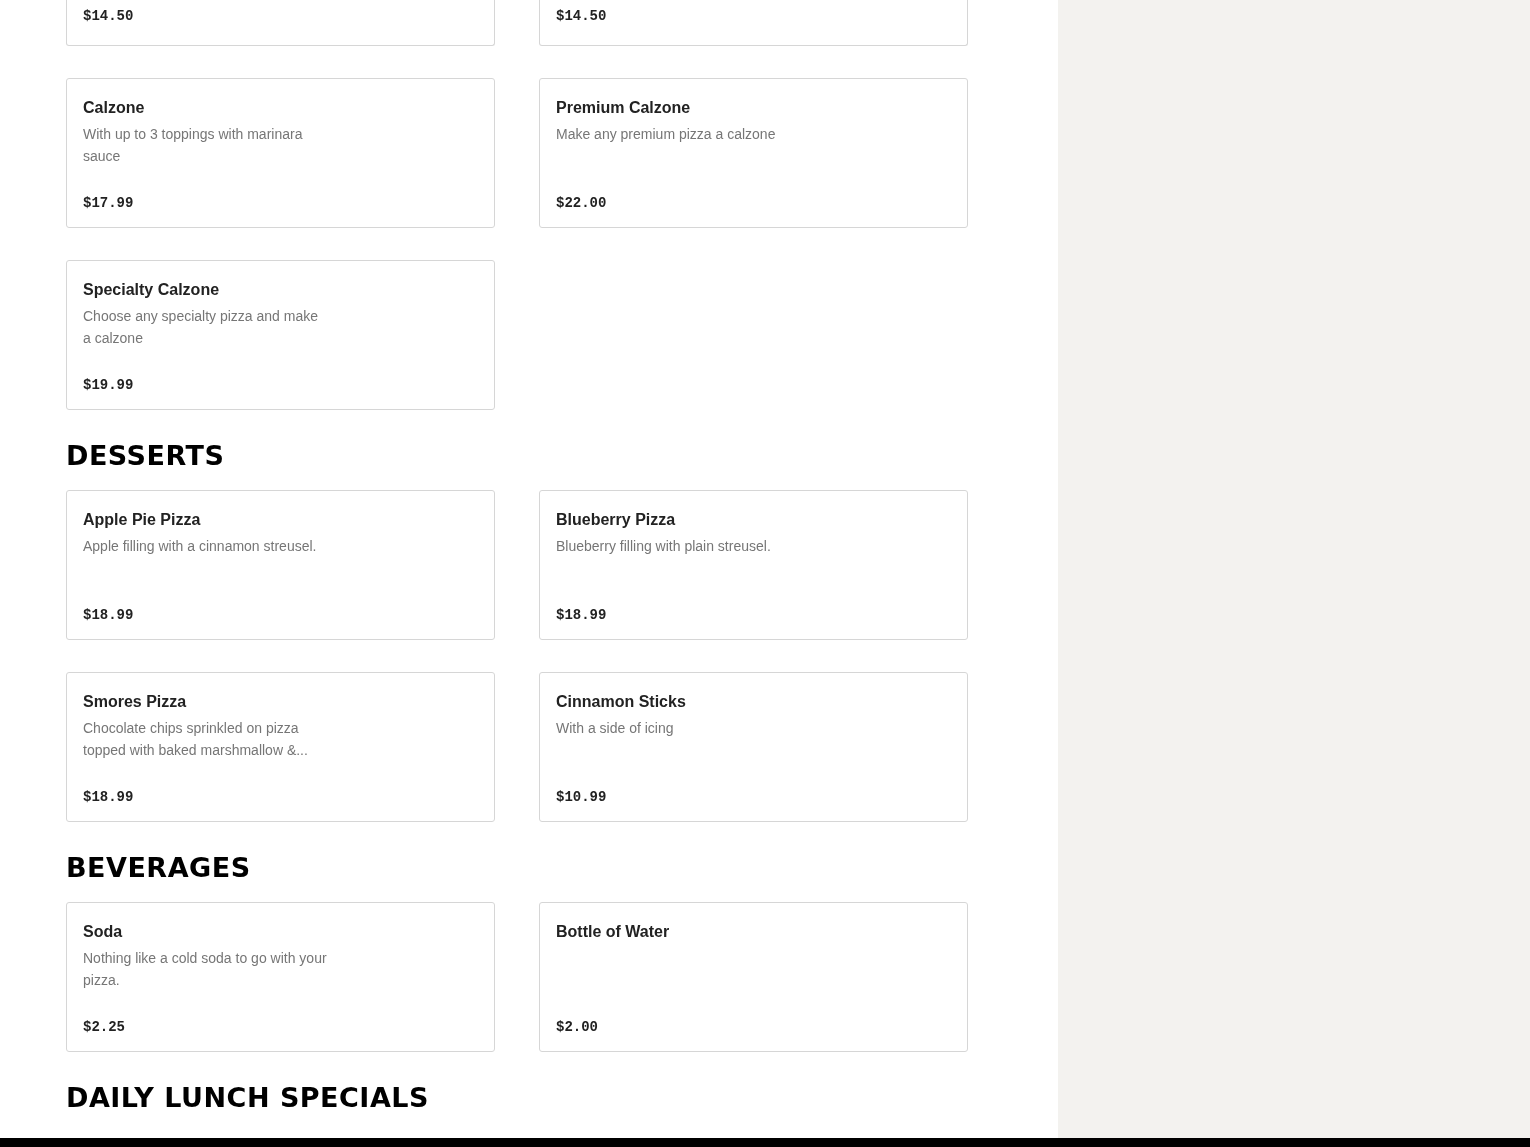  What do you see at coordinates (582, 797) in the screenshot?
I see `item-price: $10.99` at bounding box center [582, 797].